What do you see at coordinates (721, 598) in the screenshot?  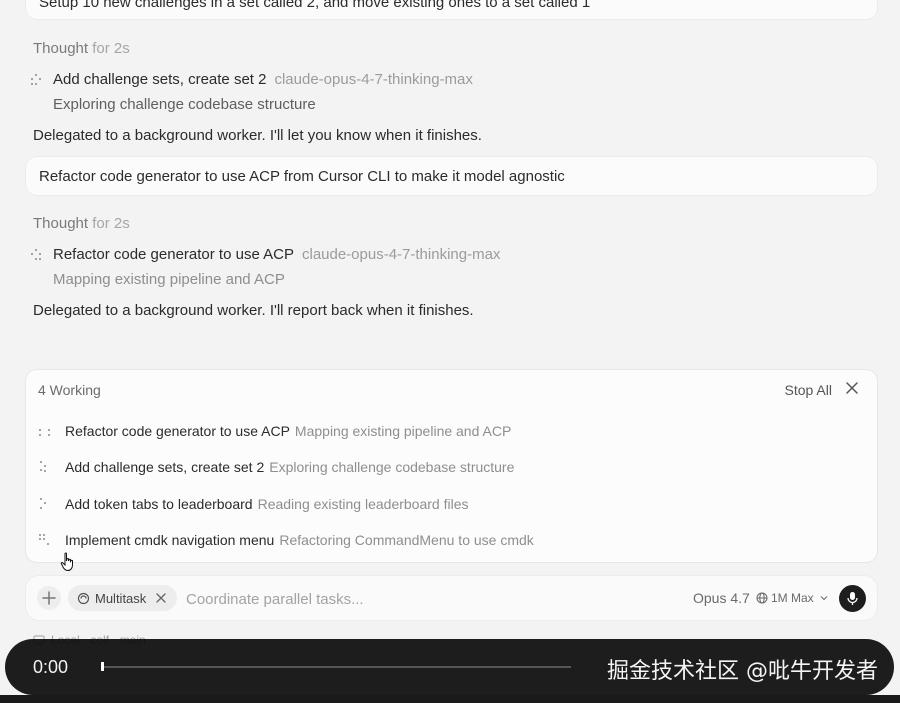 I see `model-selector: Opus 4.7` at bounding box center [721, 598].